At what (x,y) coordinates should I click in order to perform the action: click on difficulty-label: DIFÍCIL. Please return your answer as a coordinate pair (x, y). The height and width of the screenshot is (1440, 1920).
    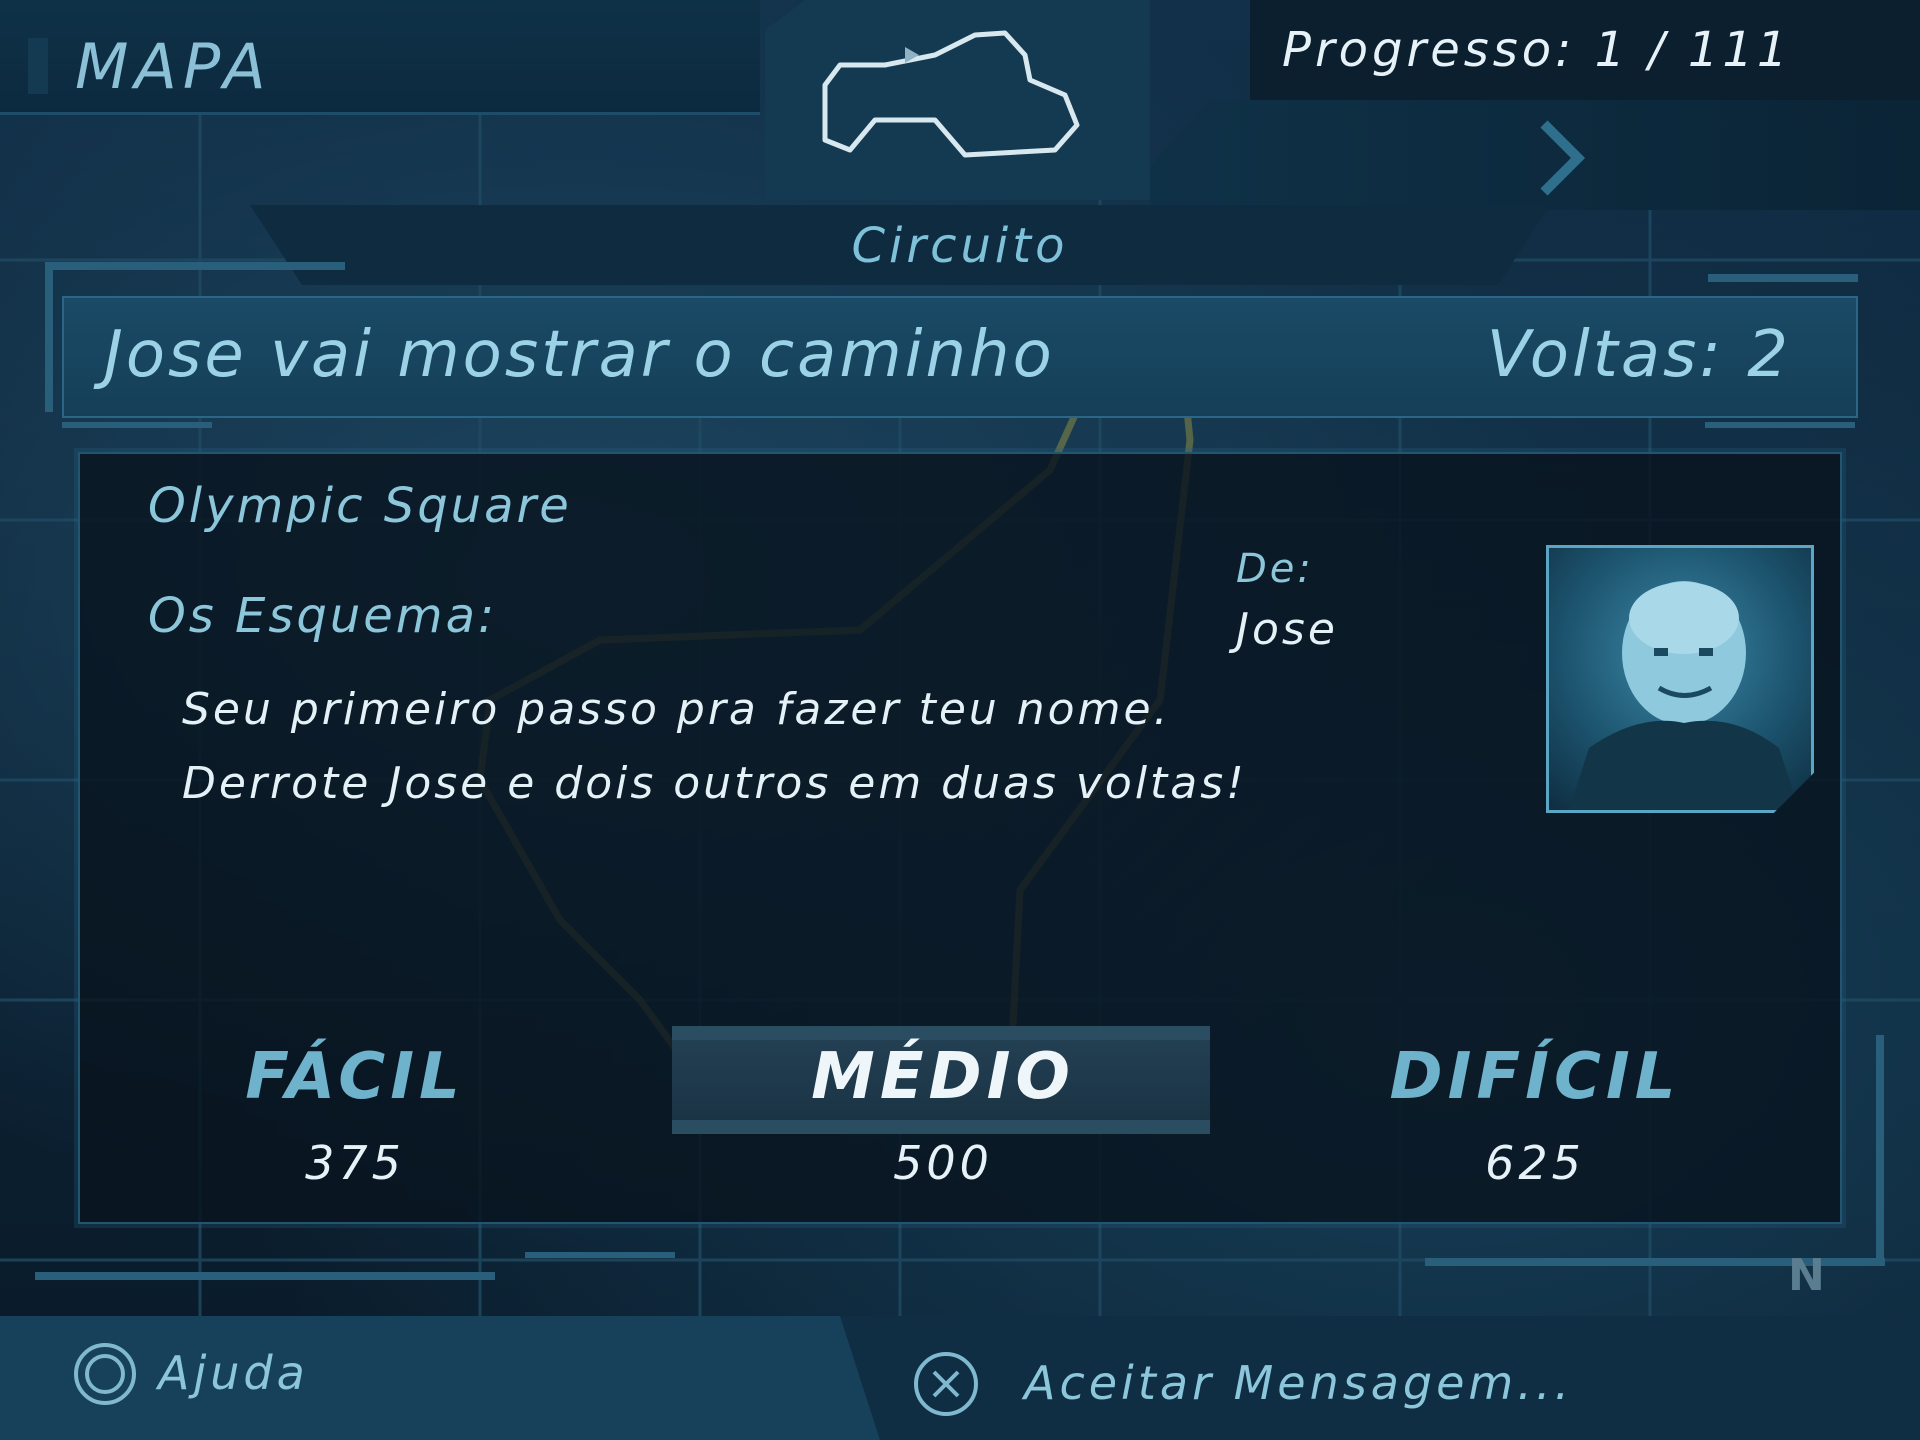
    Looking at the image, I should click on (1535, 1077).